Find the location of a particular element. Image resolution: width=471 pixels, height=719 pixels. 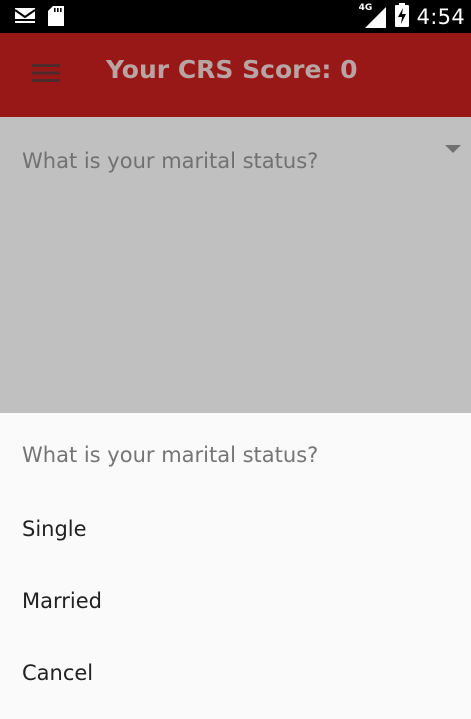

app-bar: Your CRS Score: 0 is located at coordinates (235, 75).